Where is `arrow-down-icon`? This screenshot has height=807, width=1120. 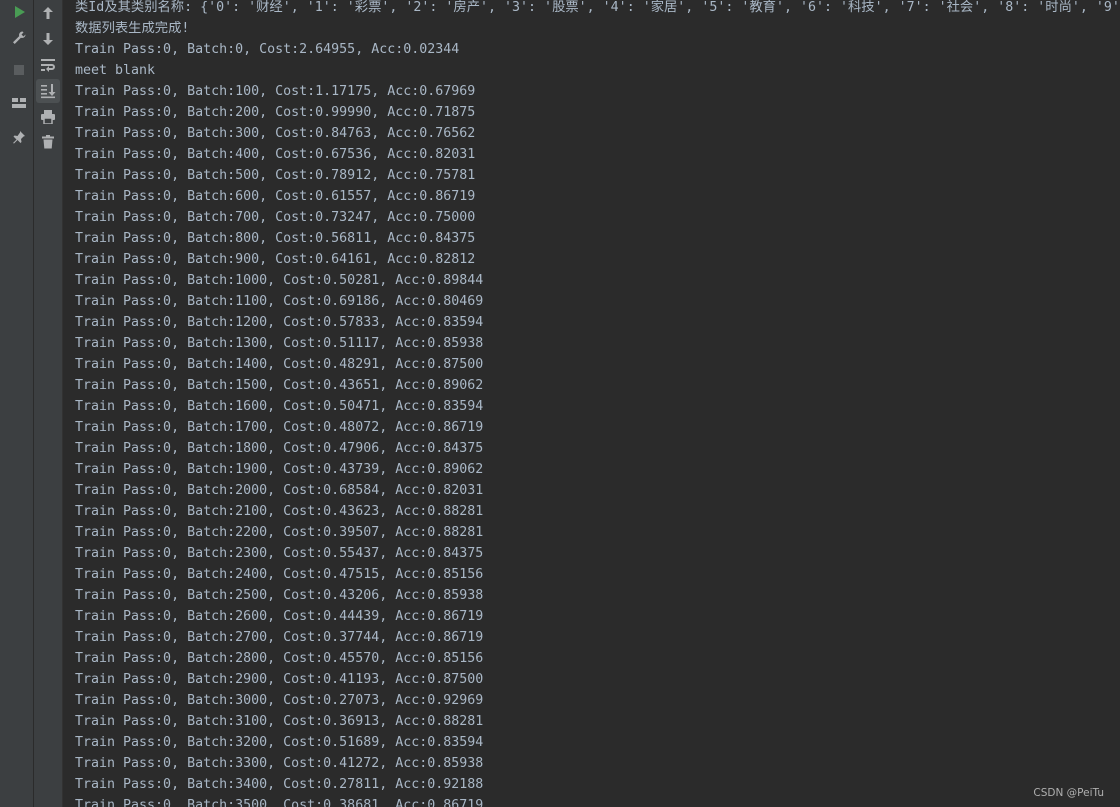
arrow-down-icon is located at coordinates (48, 39).